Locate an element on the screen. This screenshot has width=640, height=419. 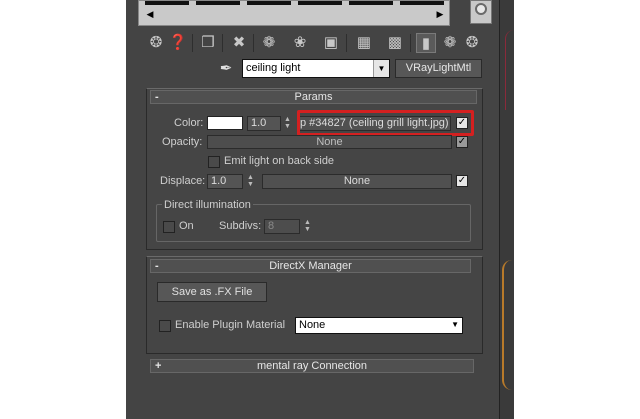
directx-title: DirectX Manager is located at coordinates (310, 266).